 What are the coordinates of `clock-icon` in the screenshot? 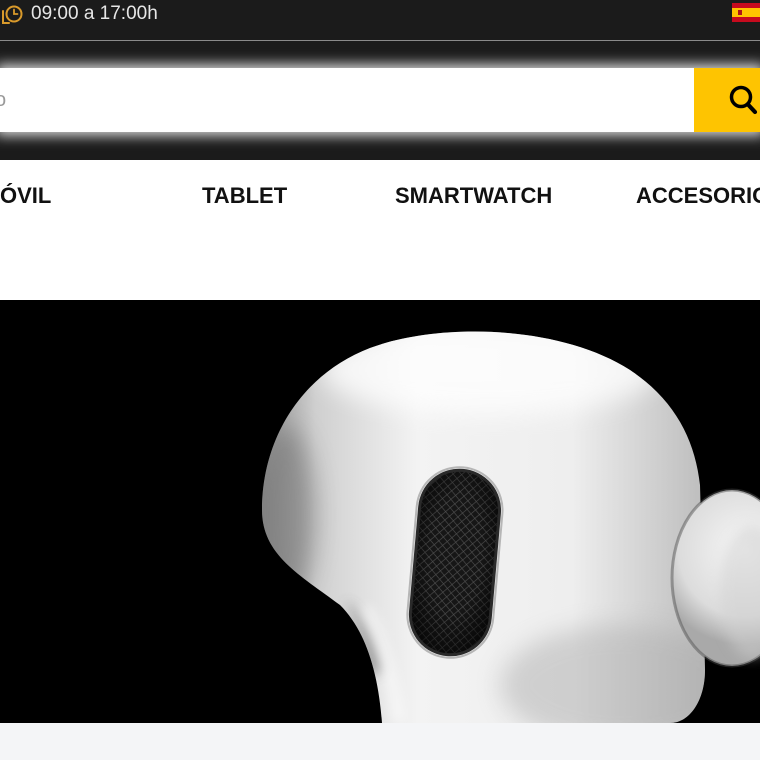 It's located at (12, 15).